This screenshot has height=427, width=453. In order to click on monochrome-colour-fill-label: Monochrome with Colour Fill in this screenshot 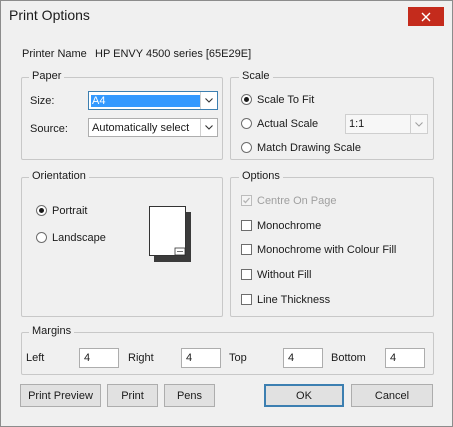, I will do `click(327, 250)`.